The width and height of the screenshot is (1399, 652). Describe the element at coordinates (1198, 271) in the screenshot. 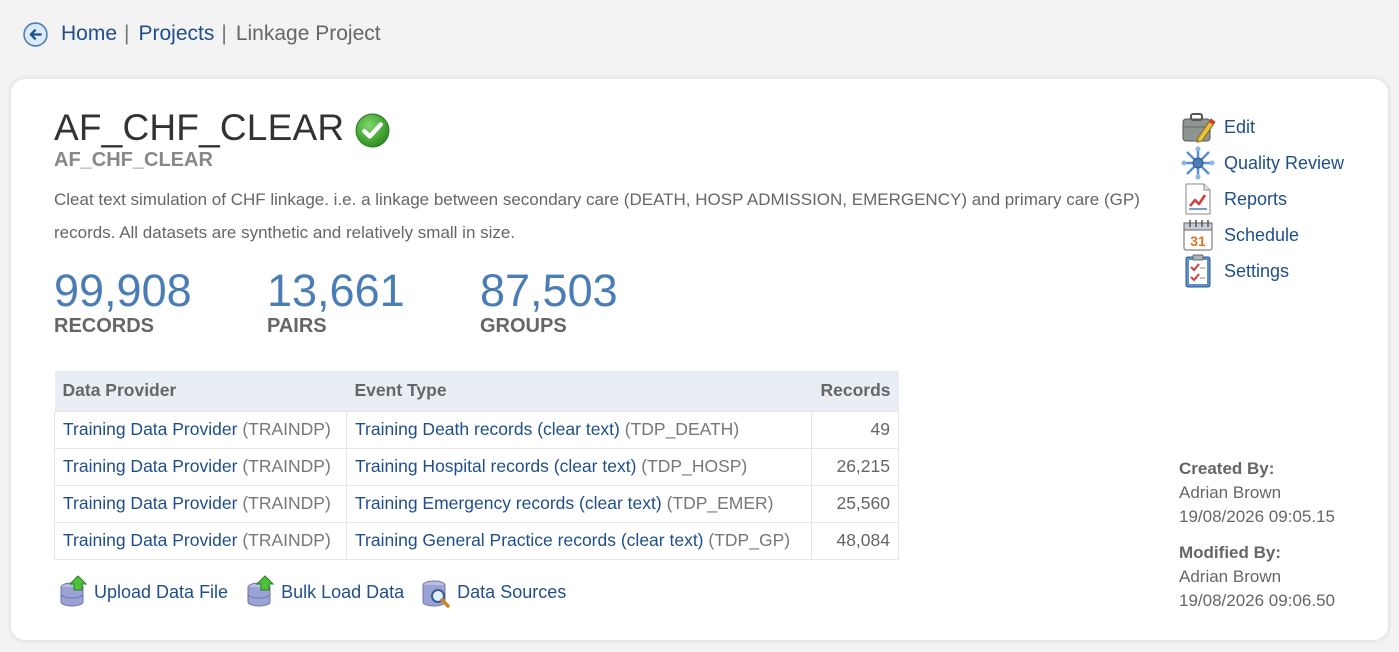

I see `checklist-icon` at that location.